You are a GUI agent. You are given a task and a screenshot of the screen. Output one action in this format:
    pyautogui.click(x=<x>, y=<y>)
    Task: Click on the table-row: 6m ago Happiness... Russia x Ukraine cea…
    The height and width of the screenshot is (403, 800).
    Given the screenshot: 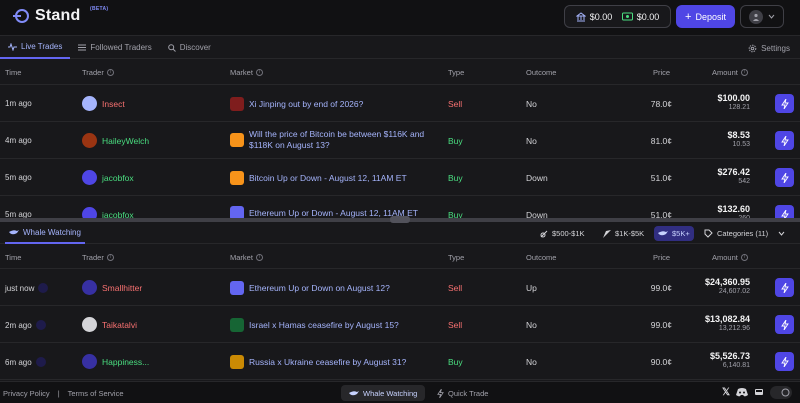 What is the action you would take?
    pyautogui.click(x=400, y=361)
    